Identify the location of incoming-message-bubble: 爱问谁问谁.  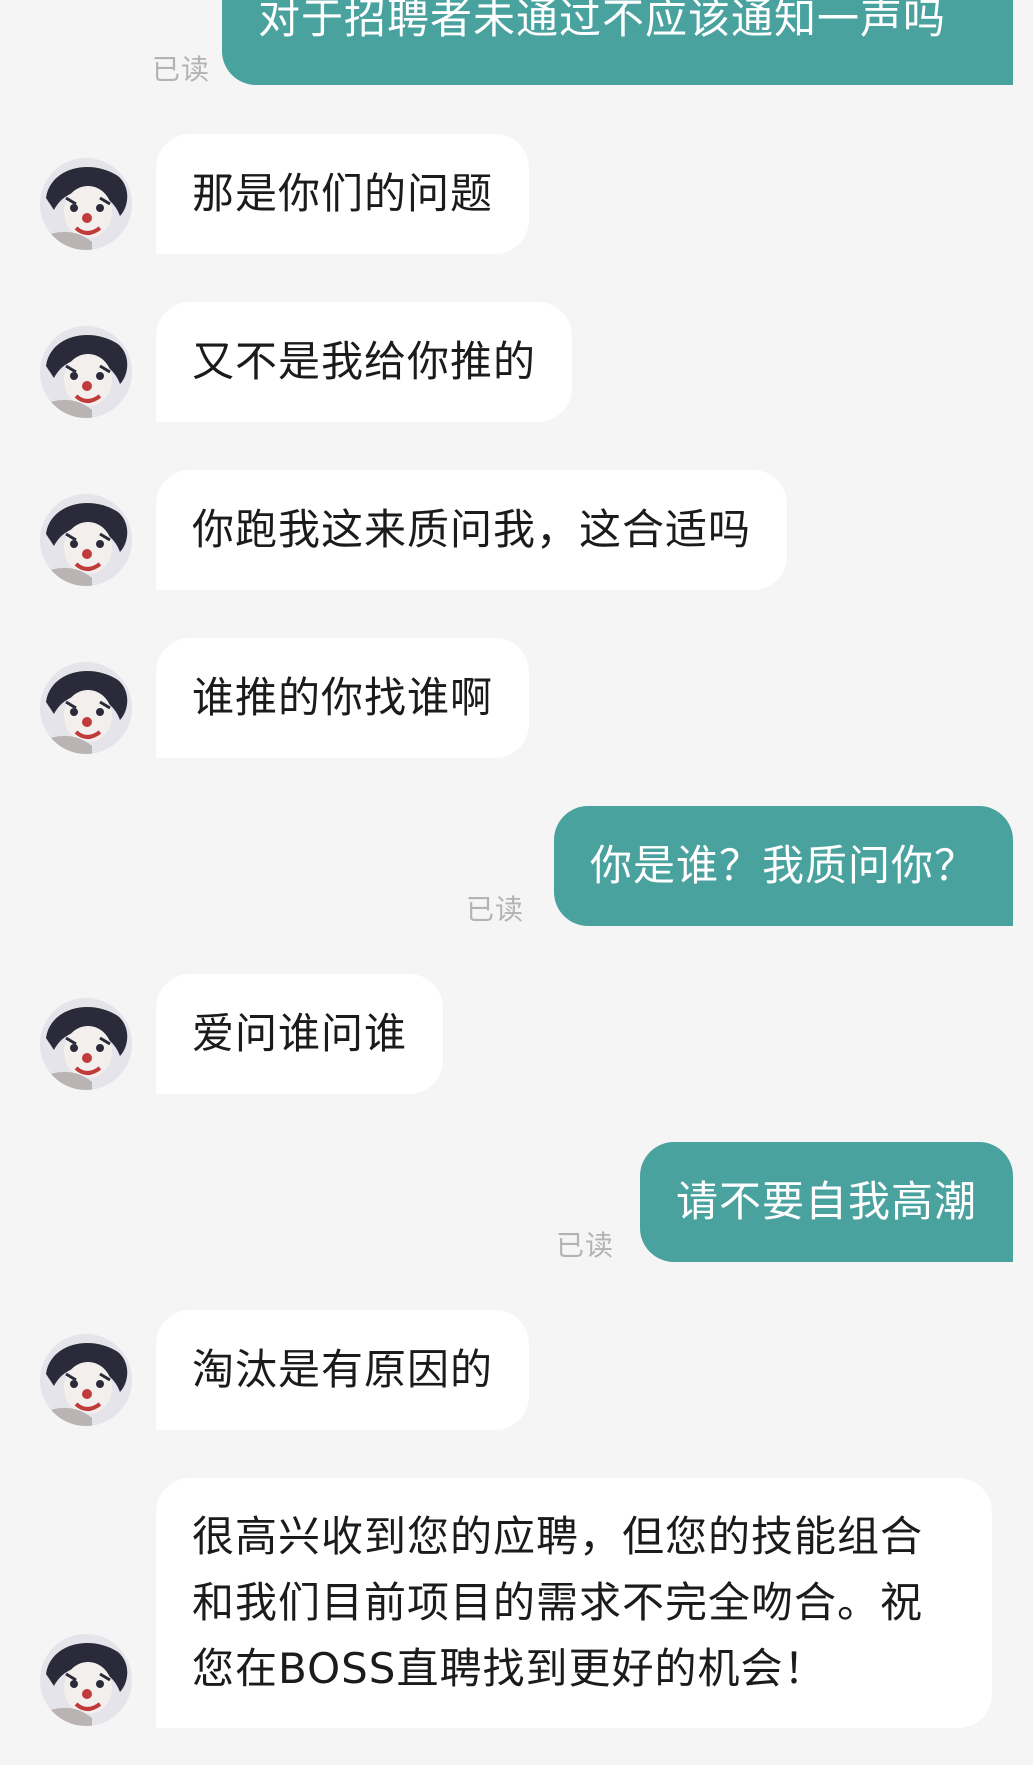
(300, 1034).